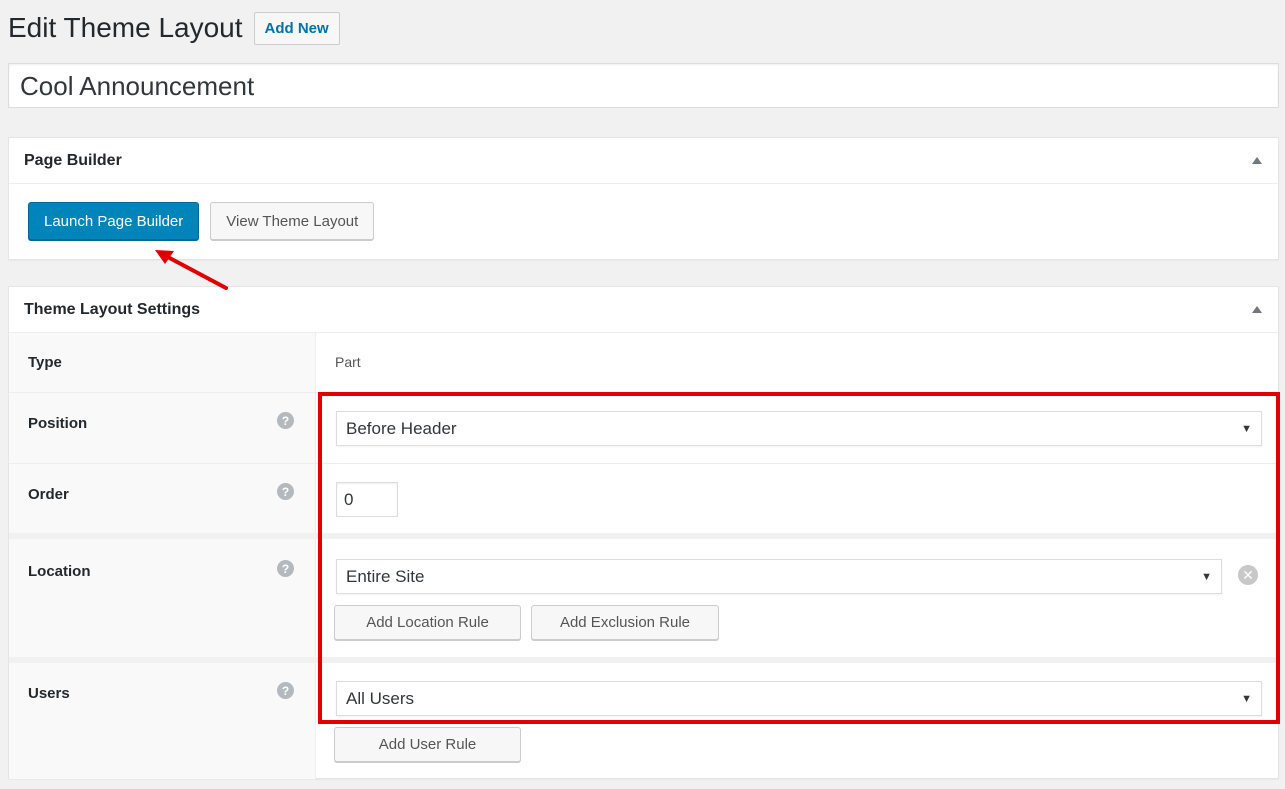 Image resolution: width=1285 pixels, height=789 pixels. Describe the element at coordinates (1248, 575) in the screenshot. I see `close-circle-icon: ✕` at that location.